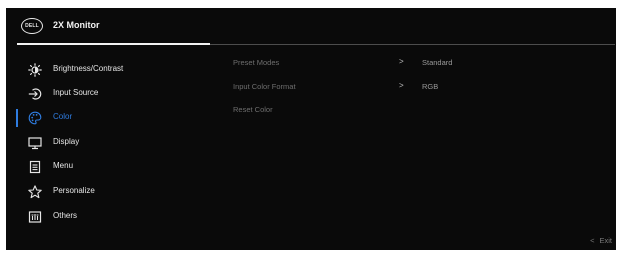  I want to click on submenu-item-value: RGB, so click(430, 86).